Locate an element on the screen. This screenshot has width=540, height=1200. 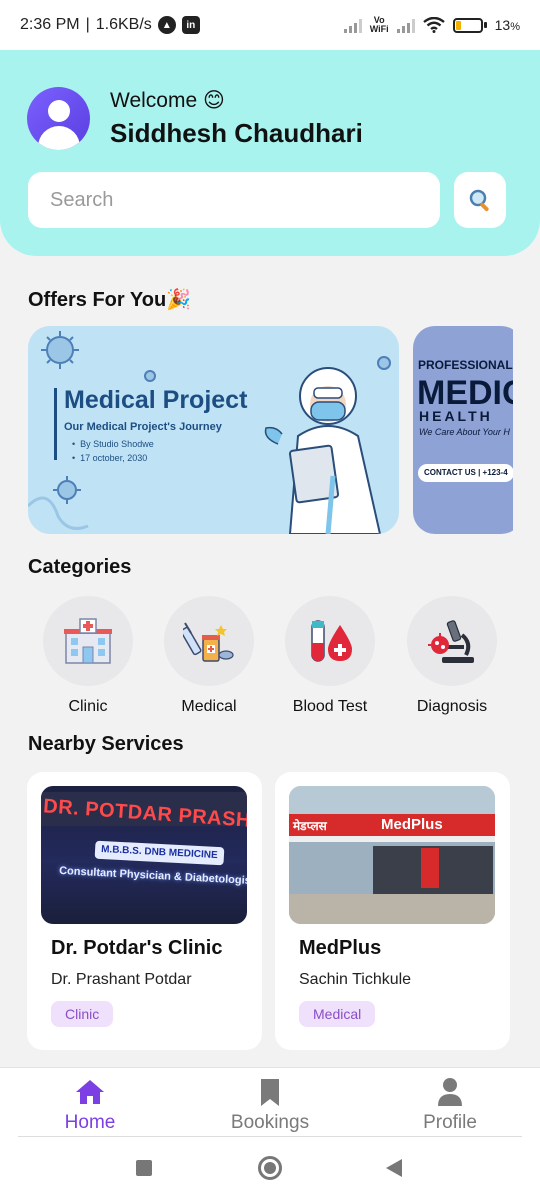
categories-title: Categories is located at coordinates (80, 567).